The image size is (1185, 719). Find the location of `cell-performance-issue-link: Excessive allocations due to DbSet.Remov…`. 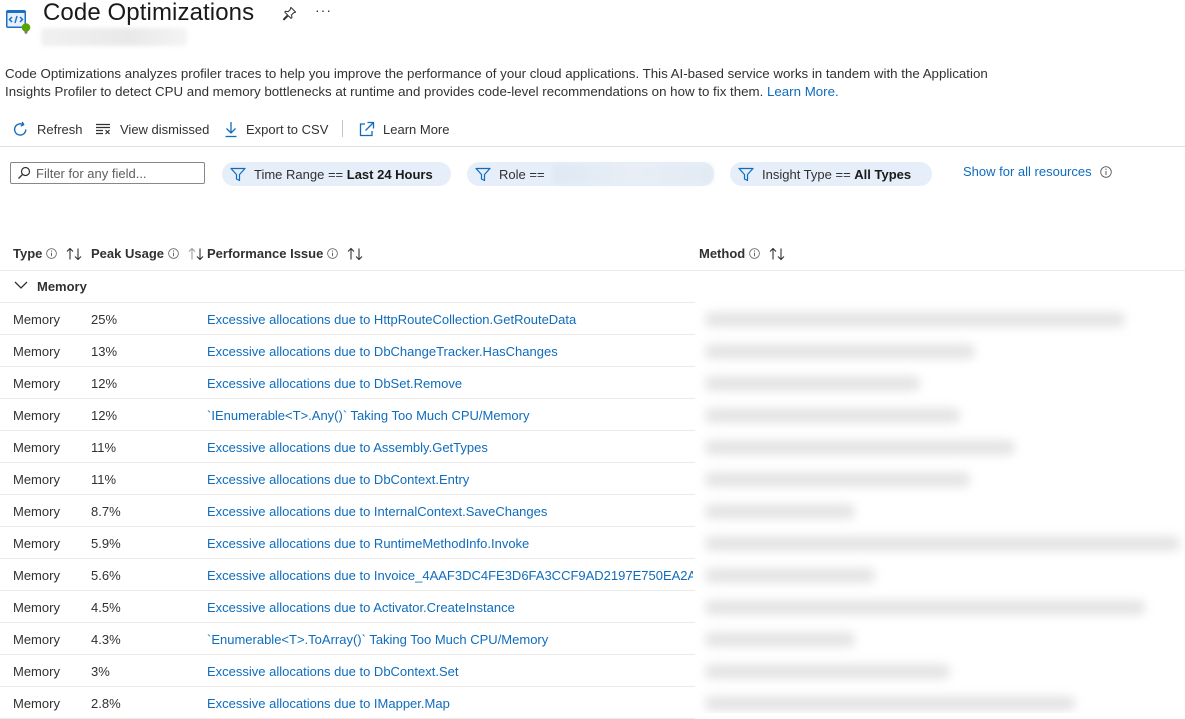

cell-performance-issue-link: Excessive allocations due to DbSet.Remov… is located at coordinates (450, 383).